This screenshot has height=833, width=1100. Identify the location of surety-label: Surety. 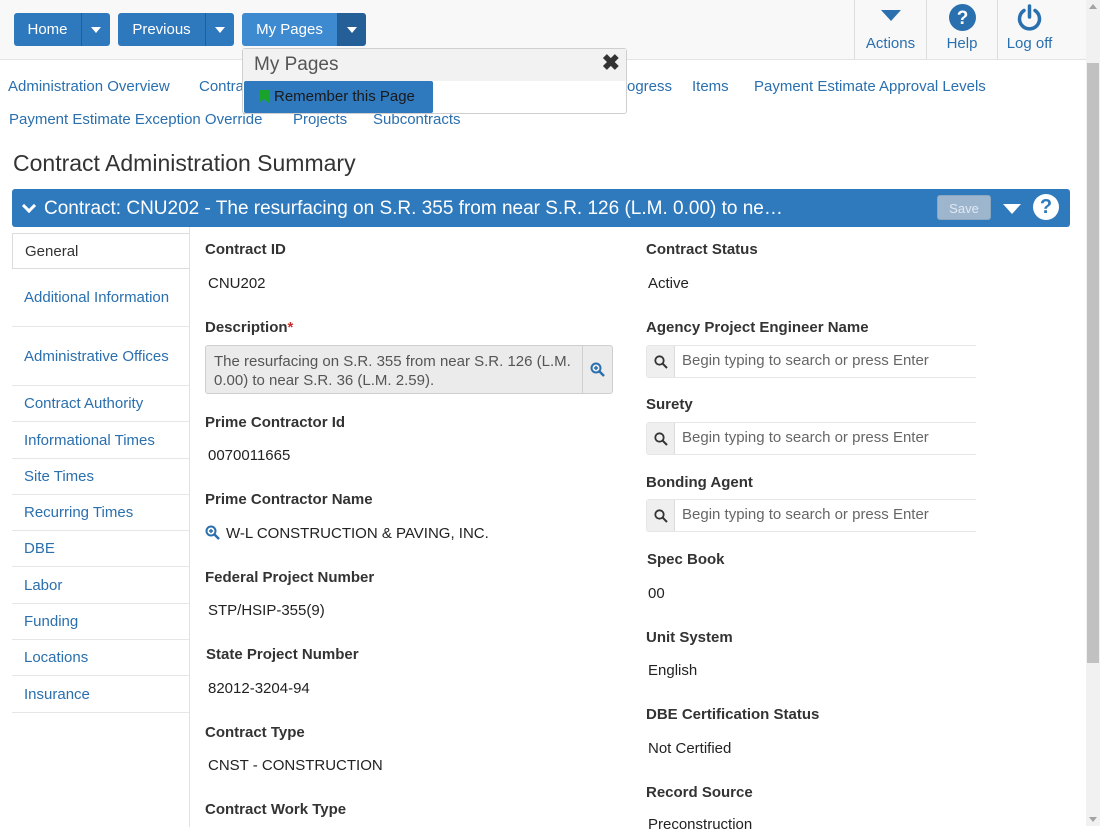
(669, 404).